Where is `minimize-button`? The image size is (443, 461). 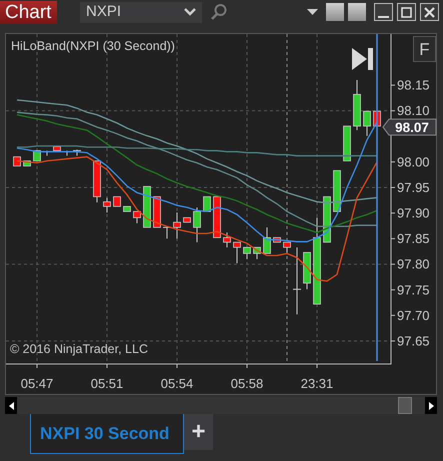 minimize-button is located at coordinates (383, 12).